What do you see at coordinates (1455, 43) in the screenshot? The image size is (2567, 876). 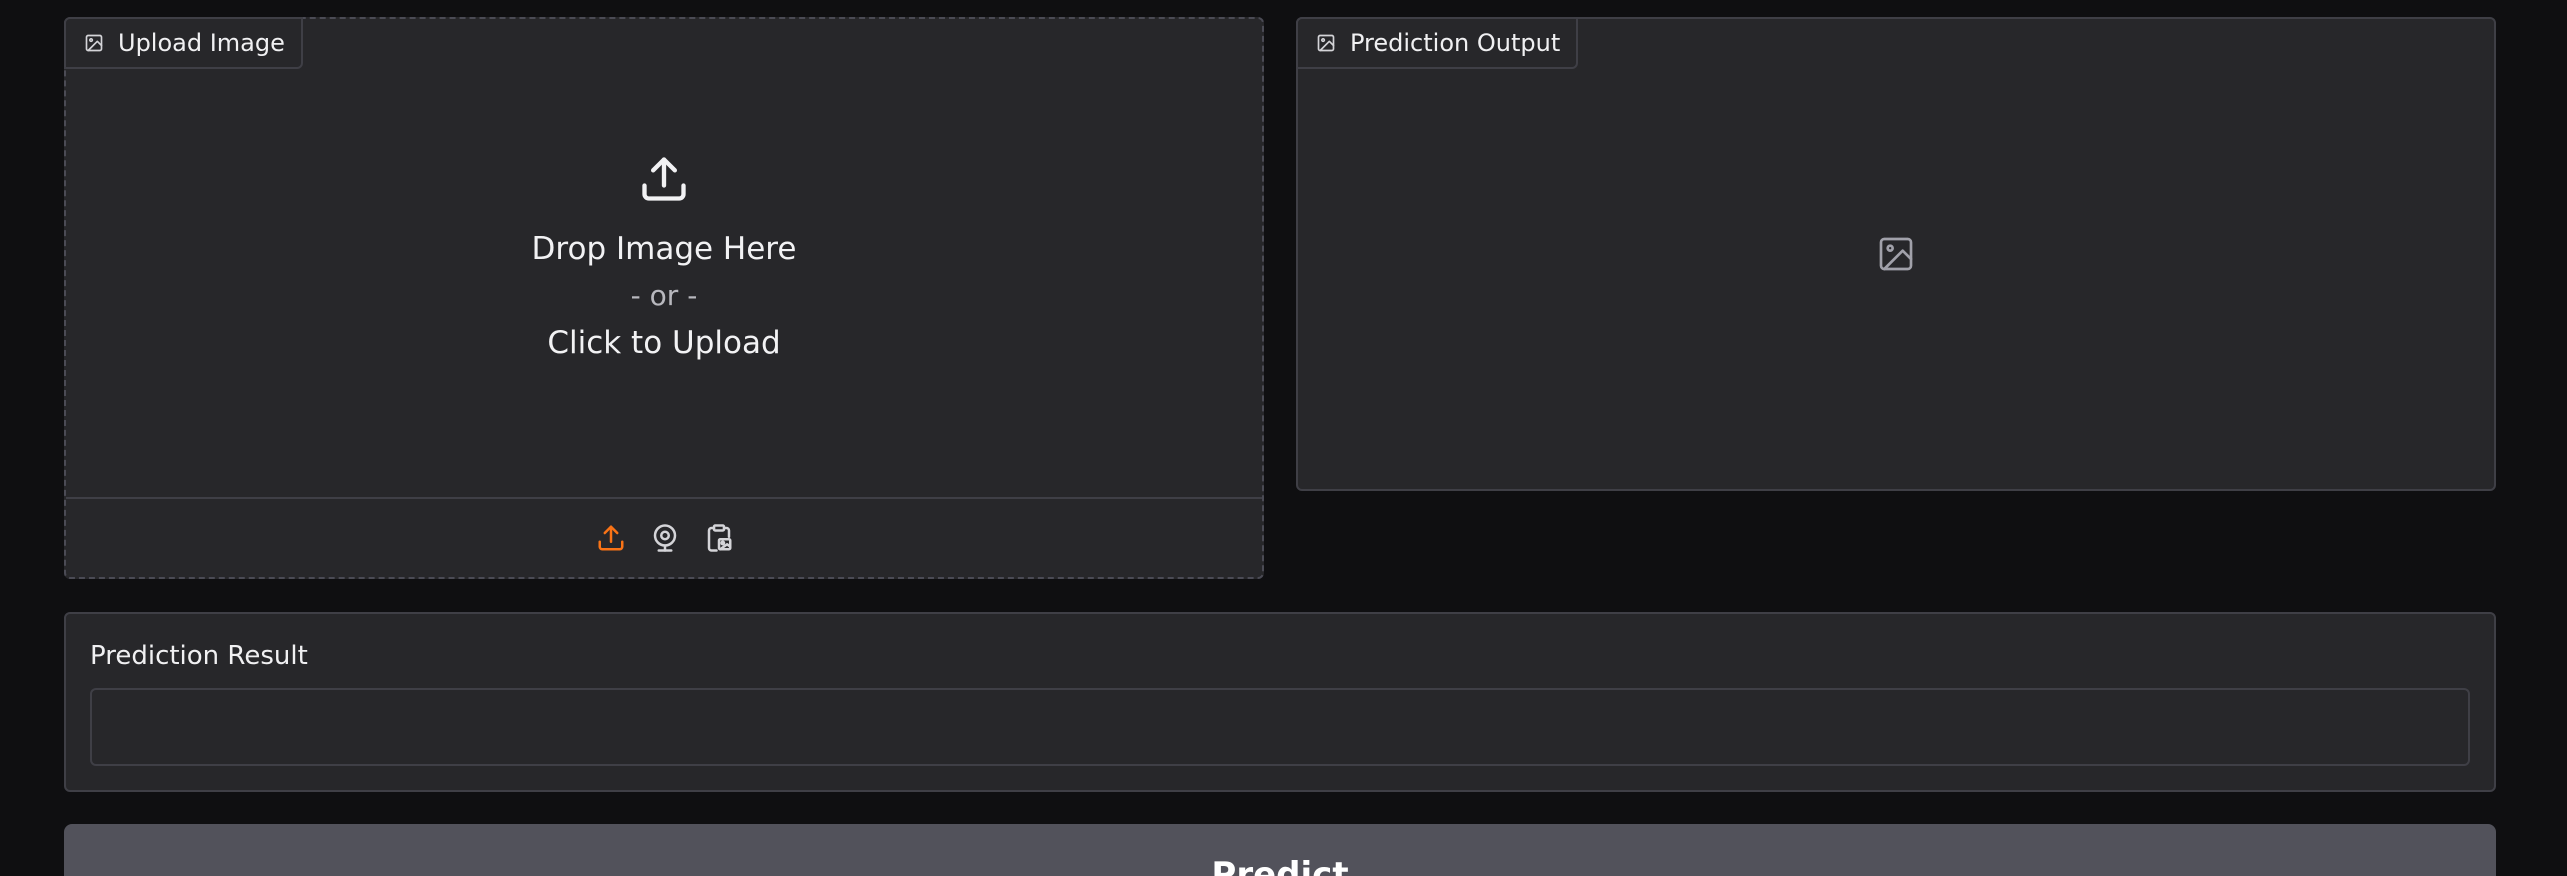 I see `prediction-output-label-text: Prediction Output` at bounding box center [1455, 43].